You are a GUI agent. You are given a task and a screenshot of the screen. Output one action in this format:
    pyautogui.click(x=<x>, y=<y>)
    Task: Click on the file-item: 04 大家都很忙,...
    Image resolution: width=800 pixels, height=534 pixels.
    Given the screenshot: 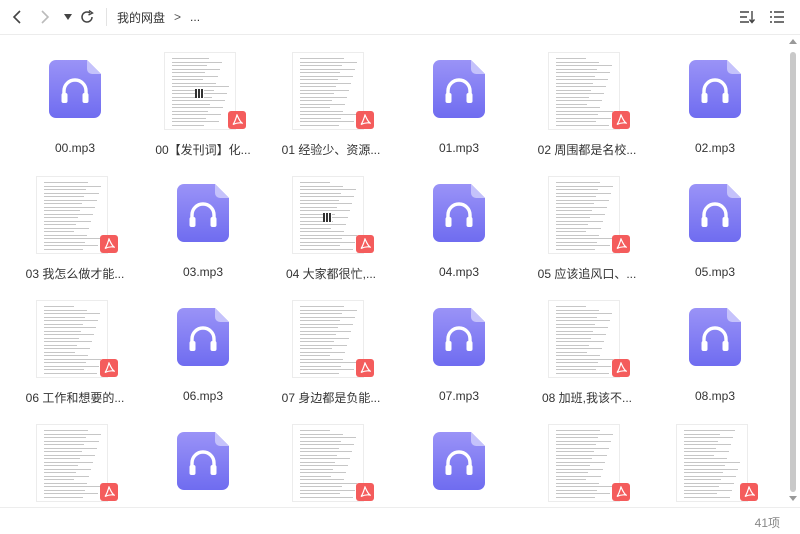 What is the action you would take?
    pyautogui.click(x=331, y=233)
    